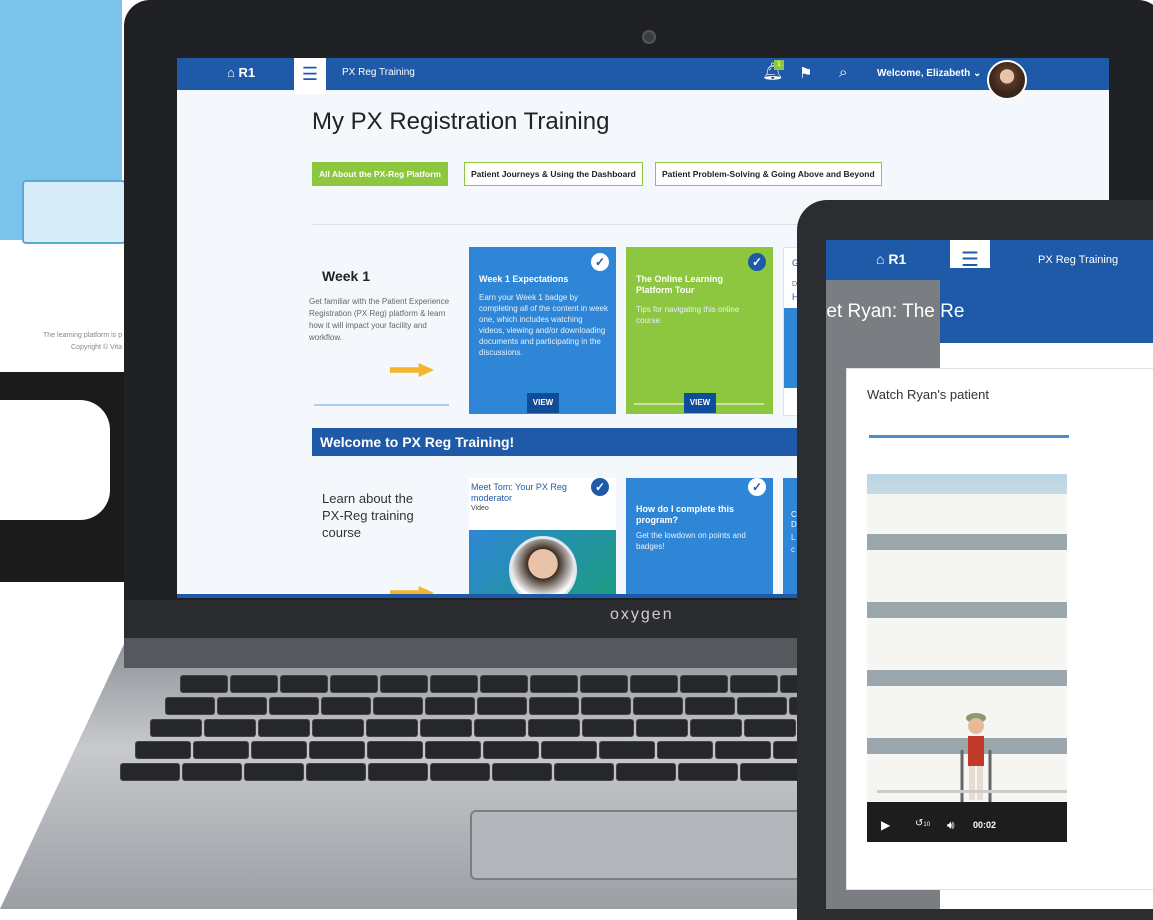 The width and height of the screenshot is (1153, 920). What do you see at coordinates (922, 823) in the screenshot?
I see `rewind-icon: ↺10` at bounding box center [922, 823].